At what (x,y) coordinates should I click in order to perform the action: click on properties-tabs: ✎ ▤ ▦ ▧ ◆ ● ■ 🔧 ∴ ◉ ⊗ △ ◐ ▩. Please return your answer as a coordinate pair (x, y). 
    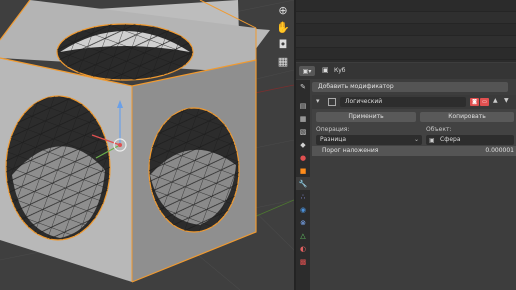
    Looking at the image, I should click on (303, 185).